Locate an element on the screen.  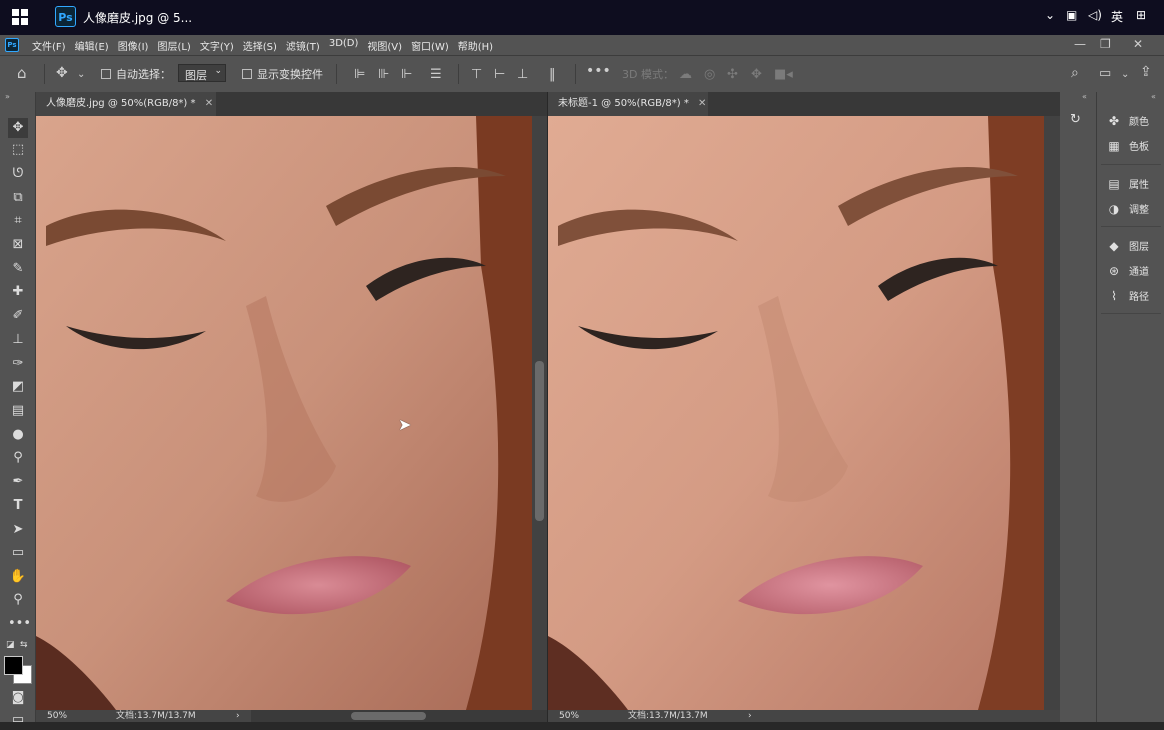
distribute-vertical-icon: ‖ is located at coordinates (552, 74).